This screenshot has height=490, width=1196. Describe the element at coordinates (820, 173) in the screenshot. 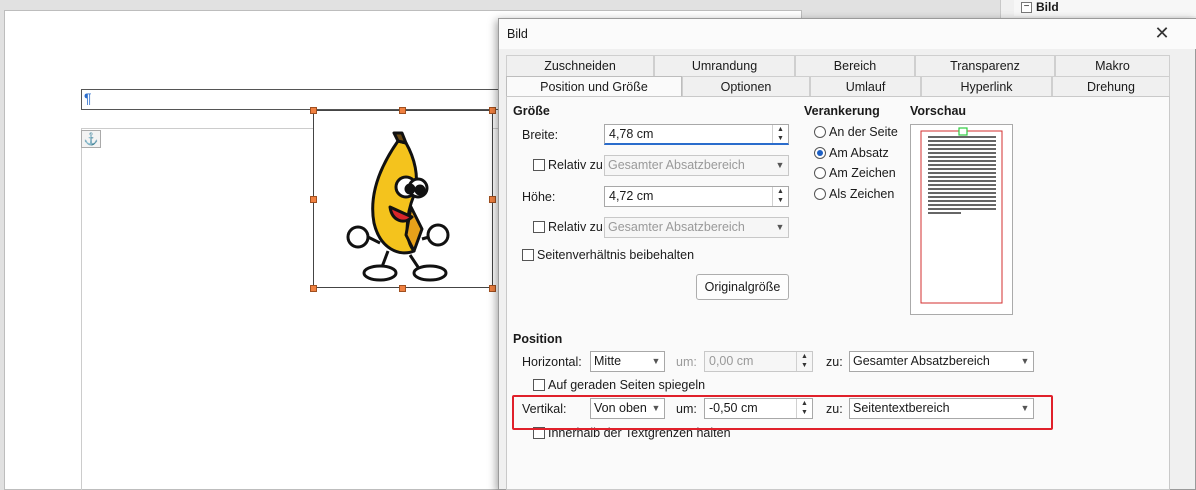

I see `anchor-character-radio` at that location.